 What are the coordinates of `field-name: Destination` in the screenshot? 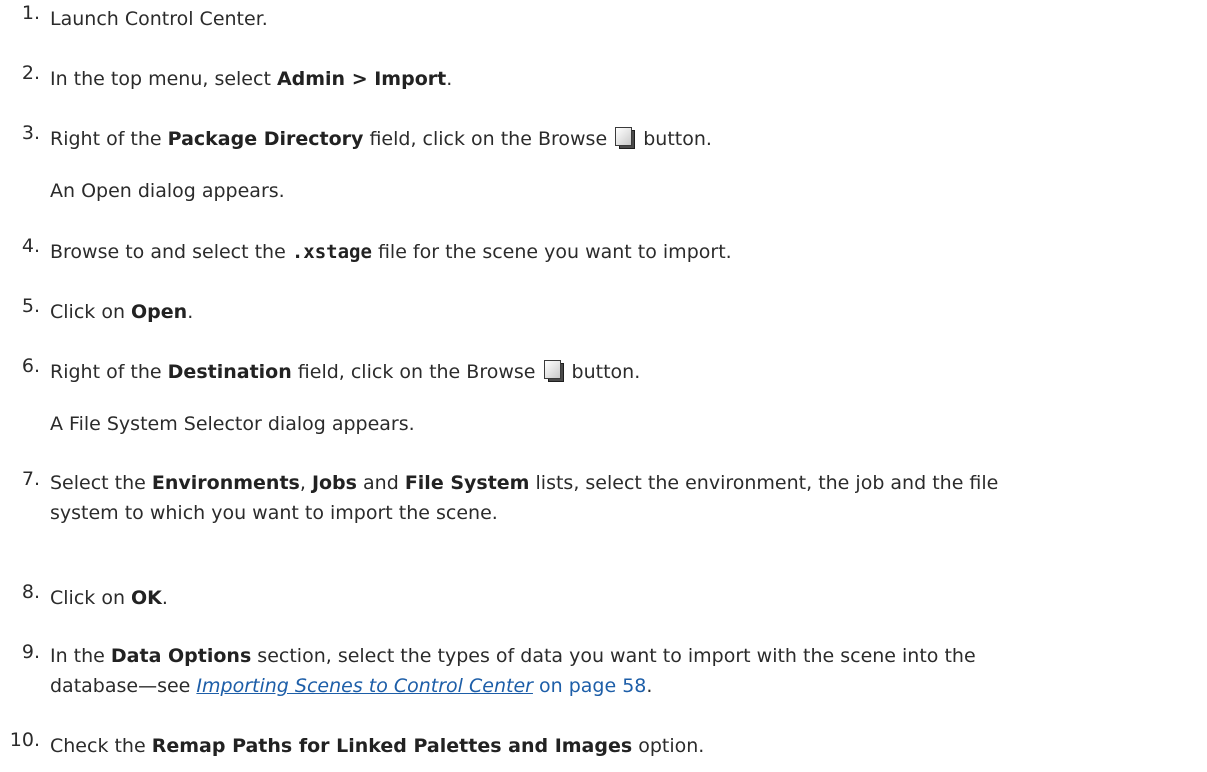 It's located at (229, 372).